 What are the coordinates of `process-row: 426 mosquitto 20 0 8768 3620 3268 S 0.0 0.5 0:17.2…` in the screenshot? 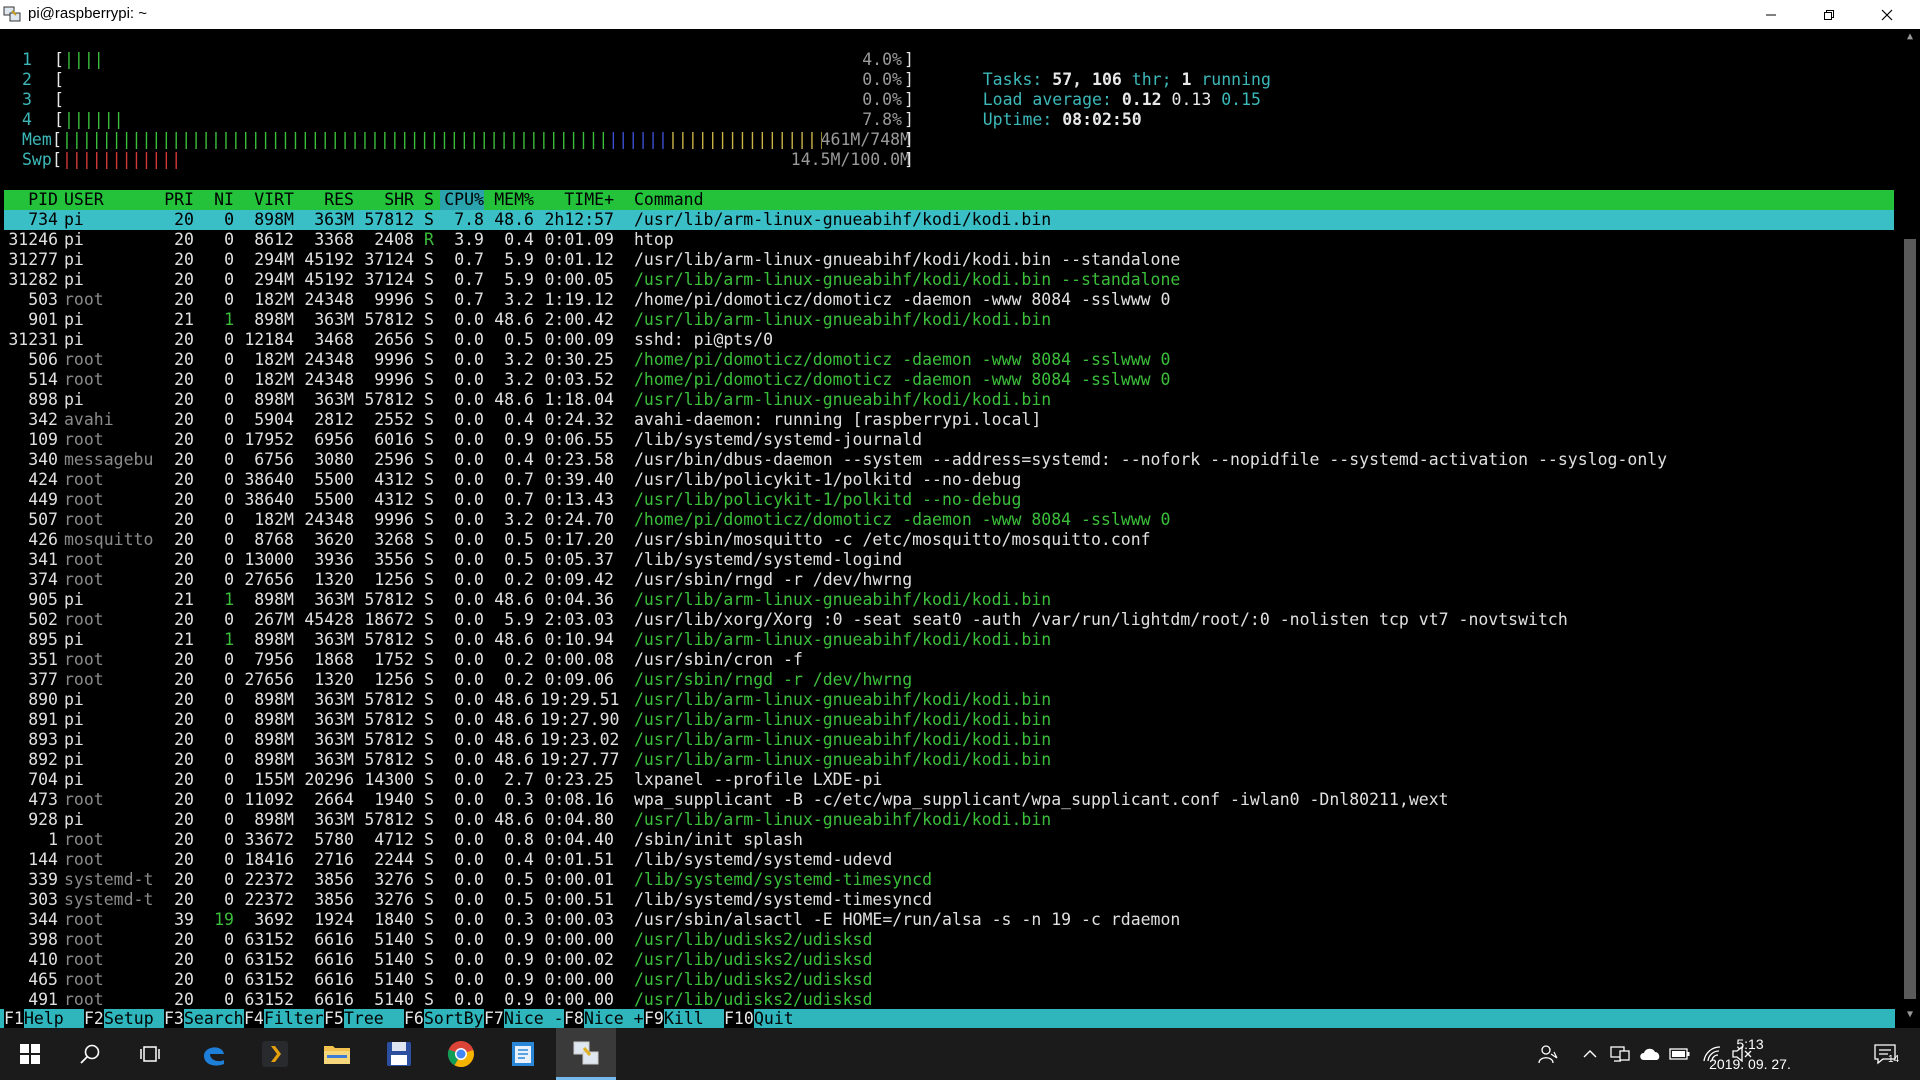 It's located at (949, 540).